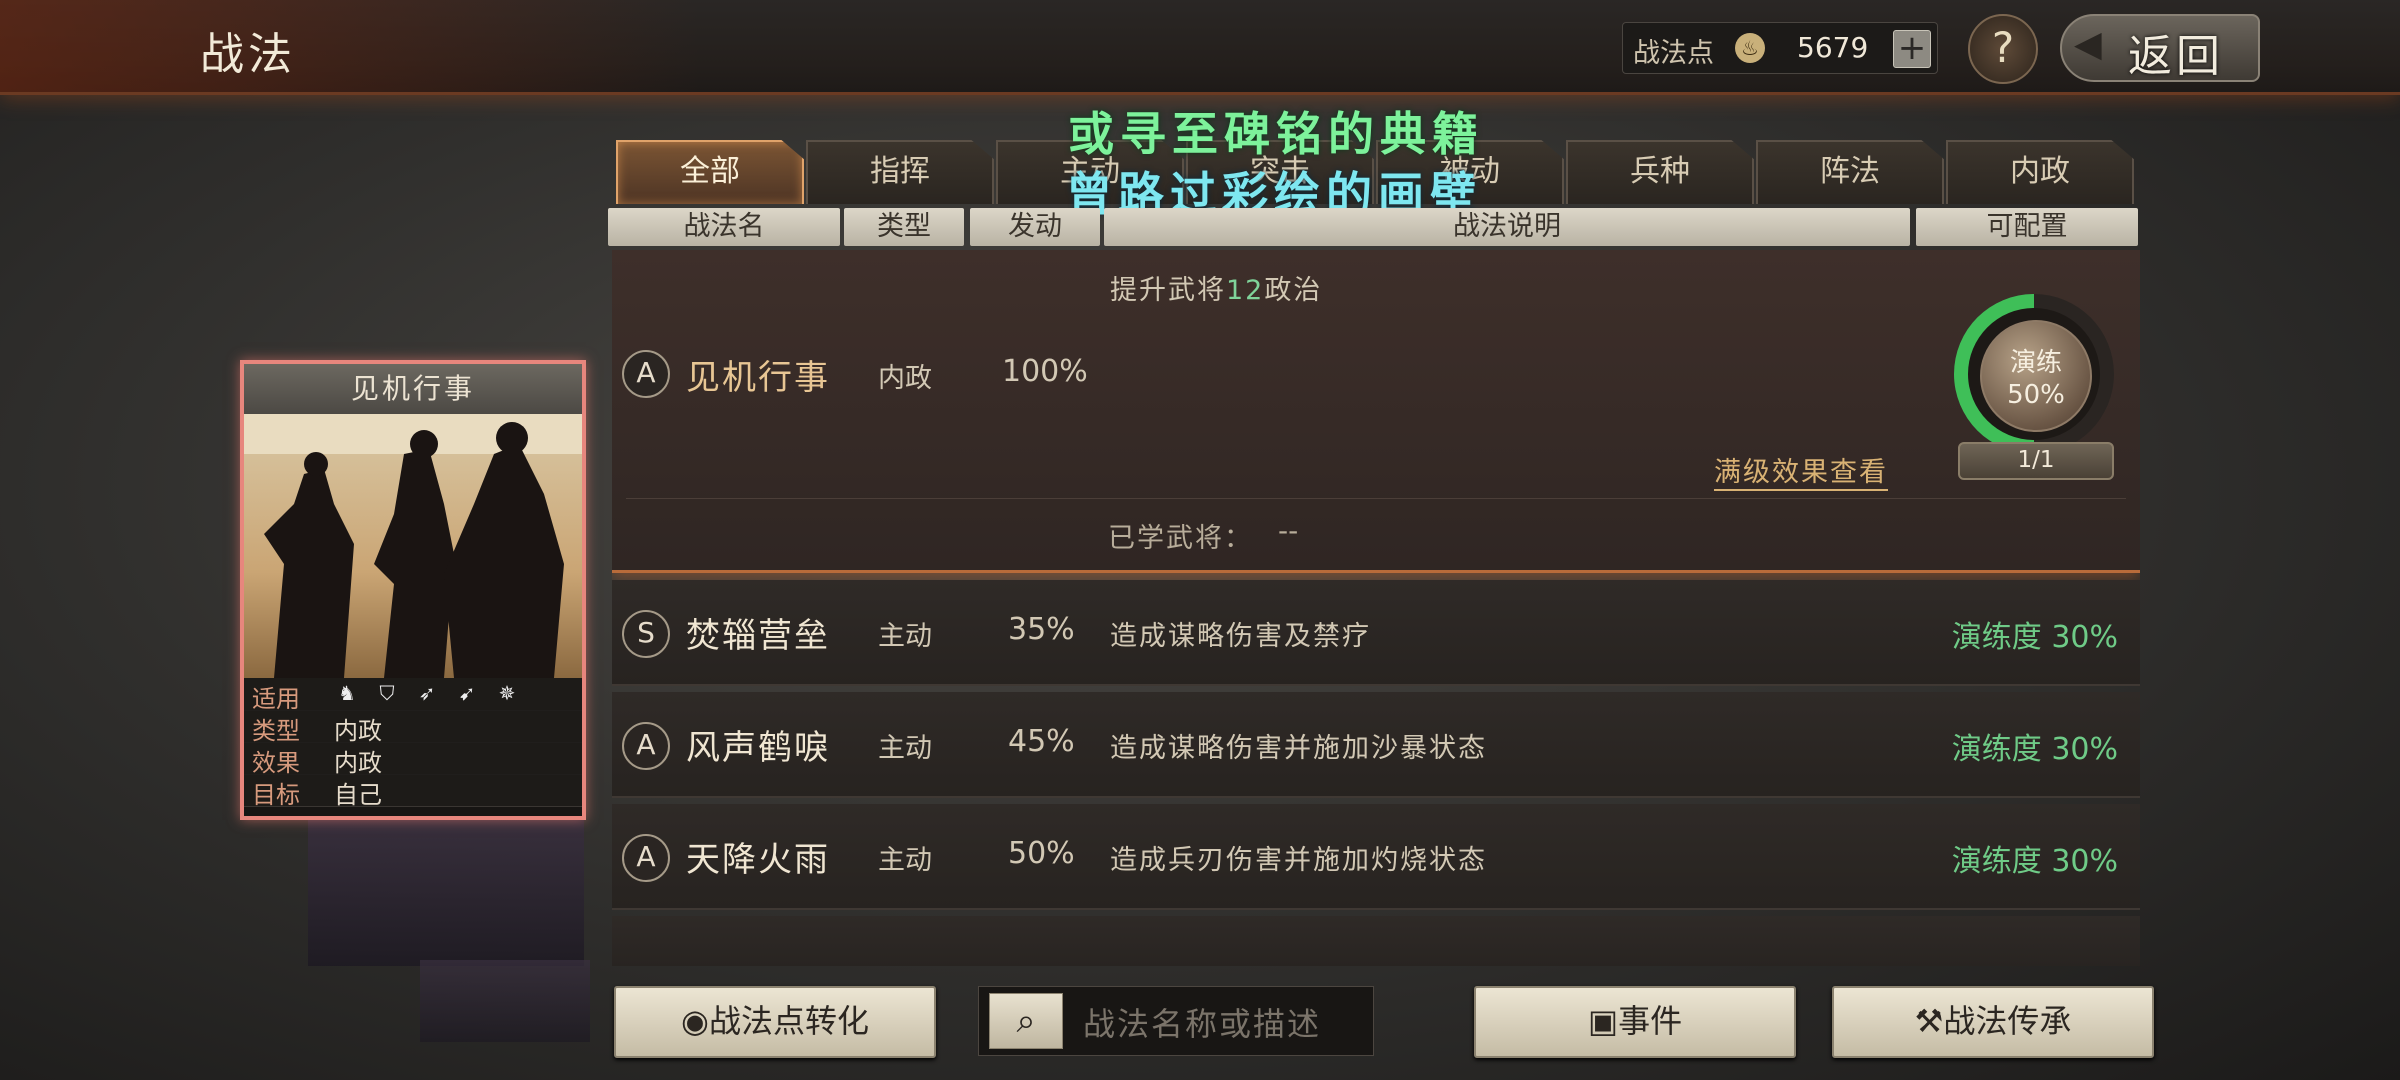 This screenshot has height=1080, width=2400. I want to click on tactic-description: 造成谋略伤害及禁疗, so click(1240, 636).